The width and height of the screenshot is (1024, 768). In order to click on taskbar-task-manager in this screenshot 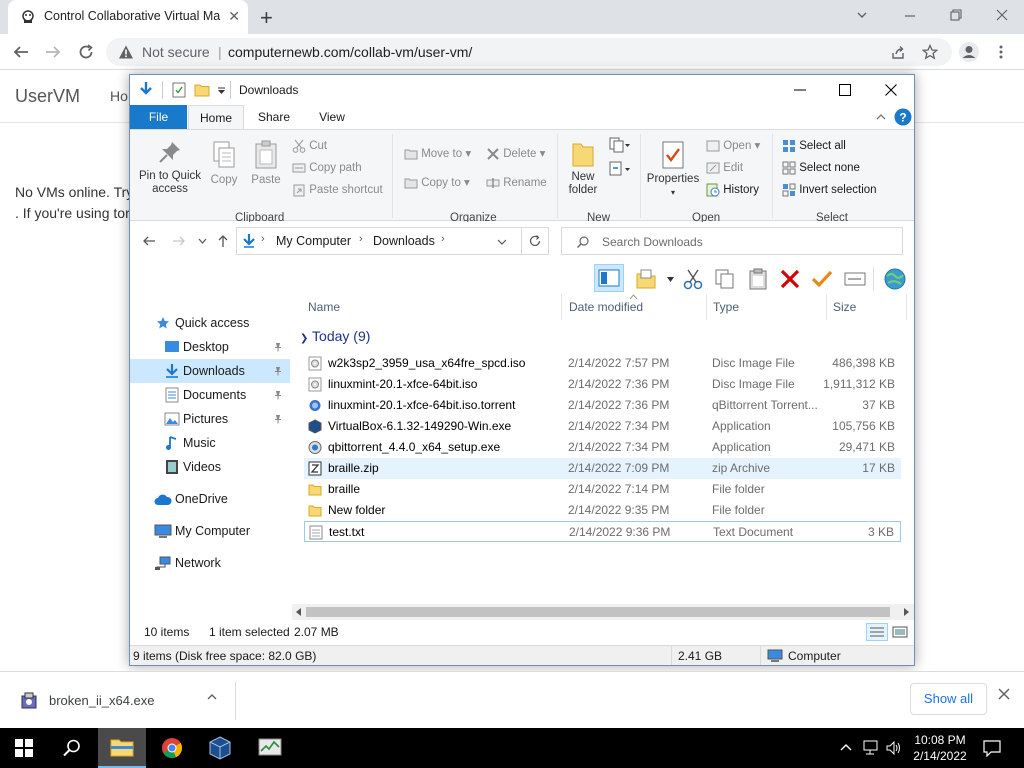, I will do `click(270, 748)`.